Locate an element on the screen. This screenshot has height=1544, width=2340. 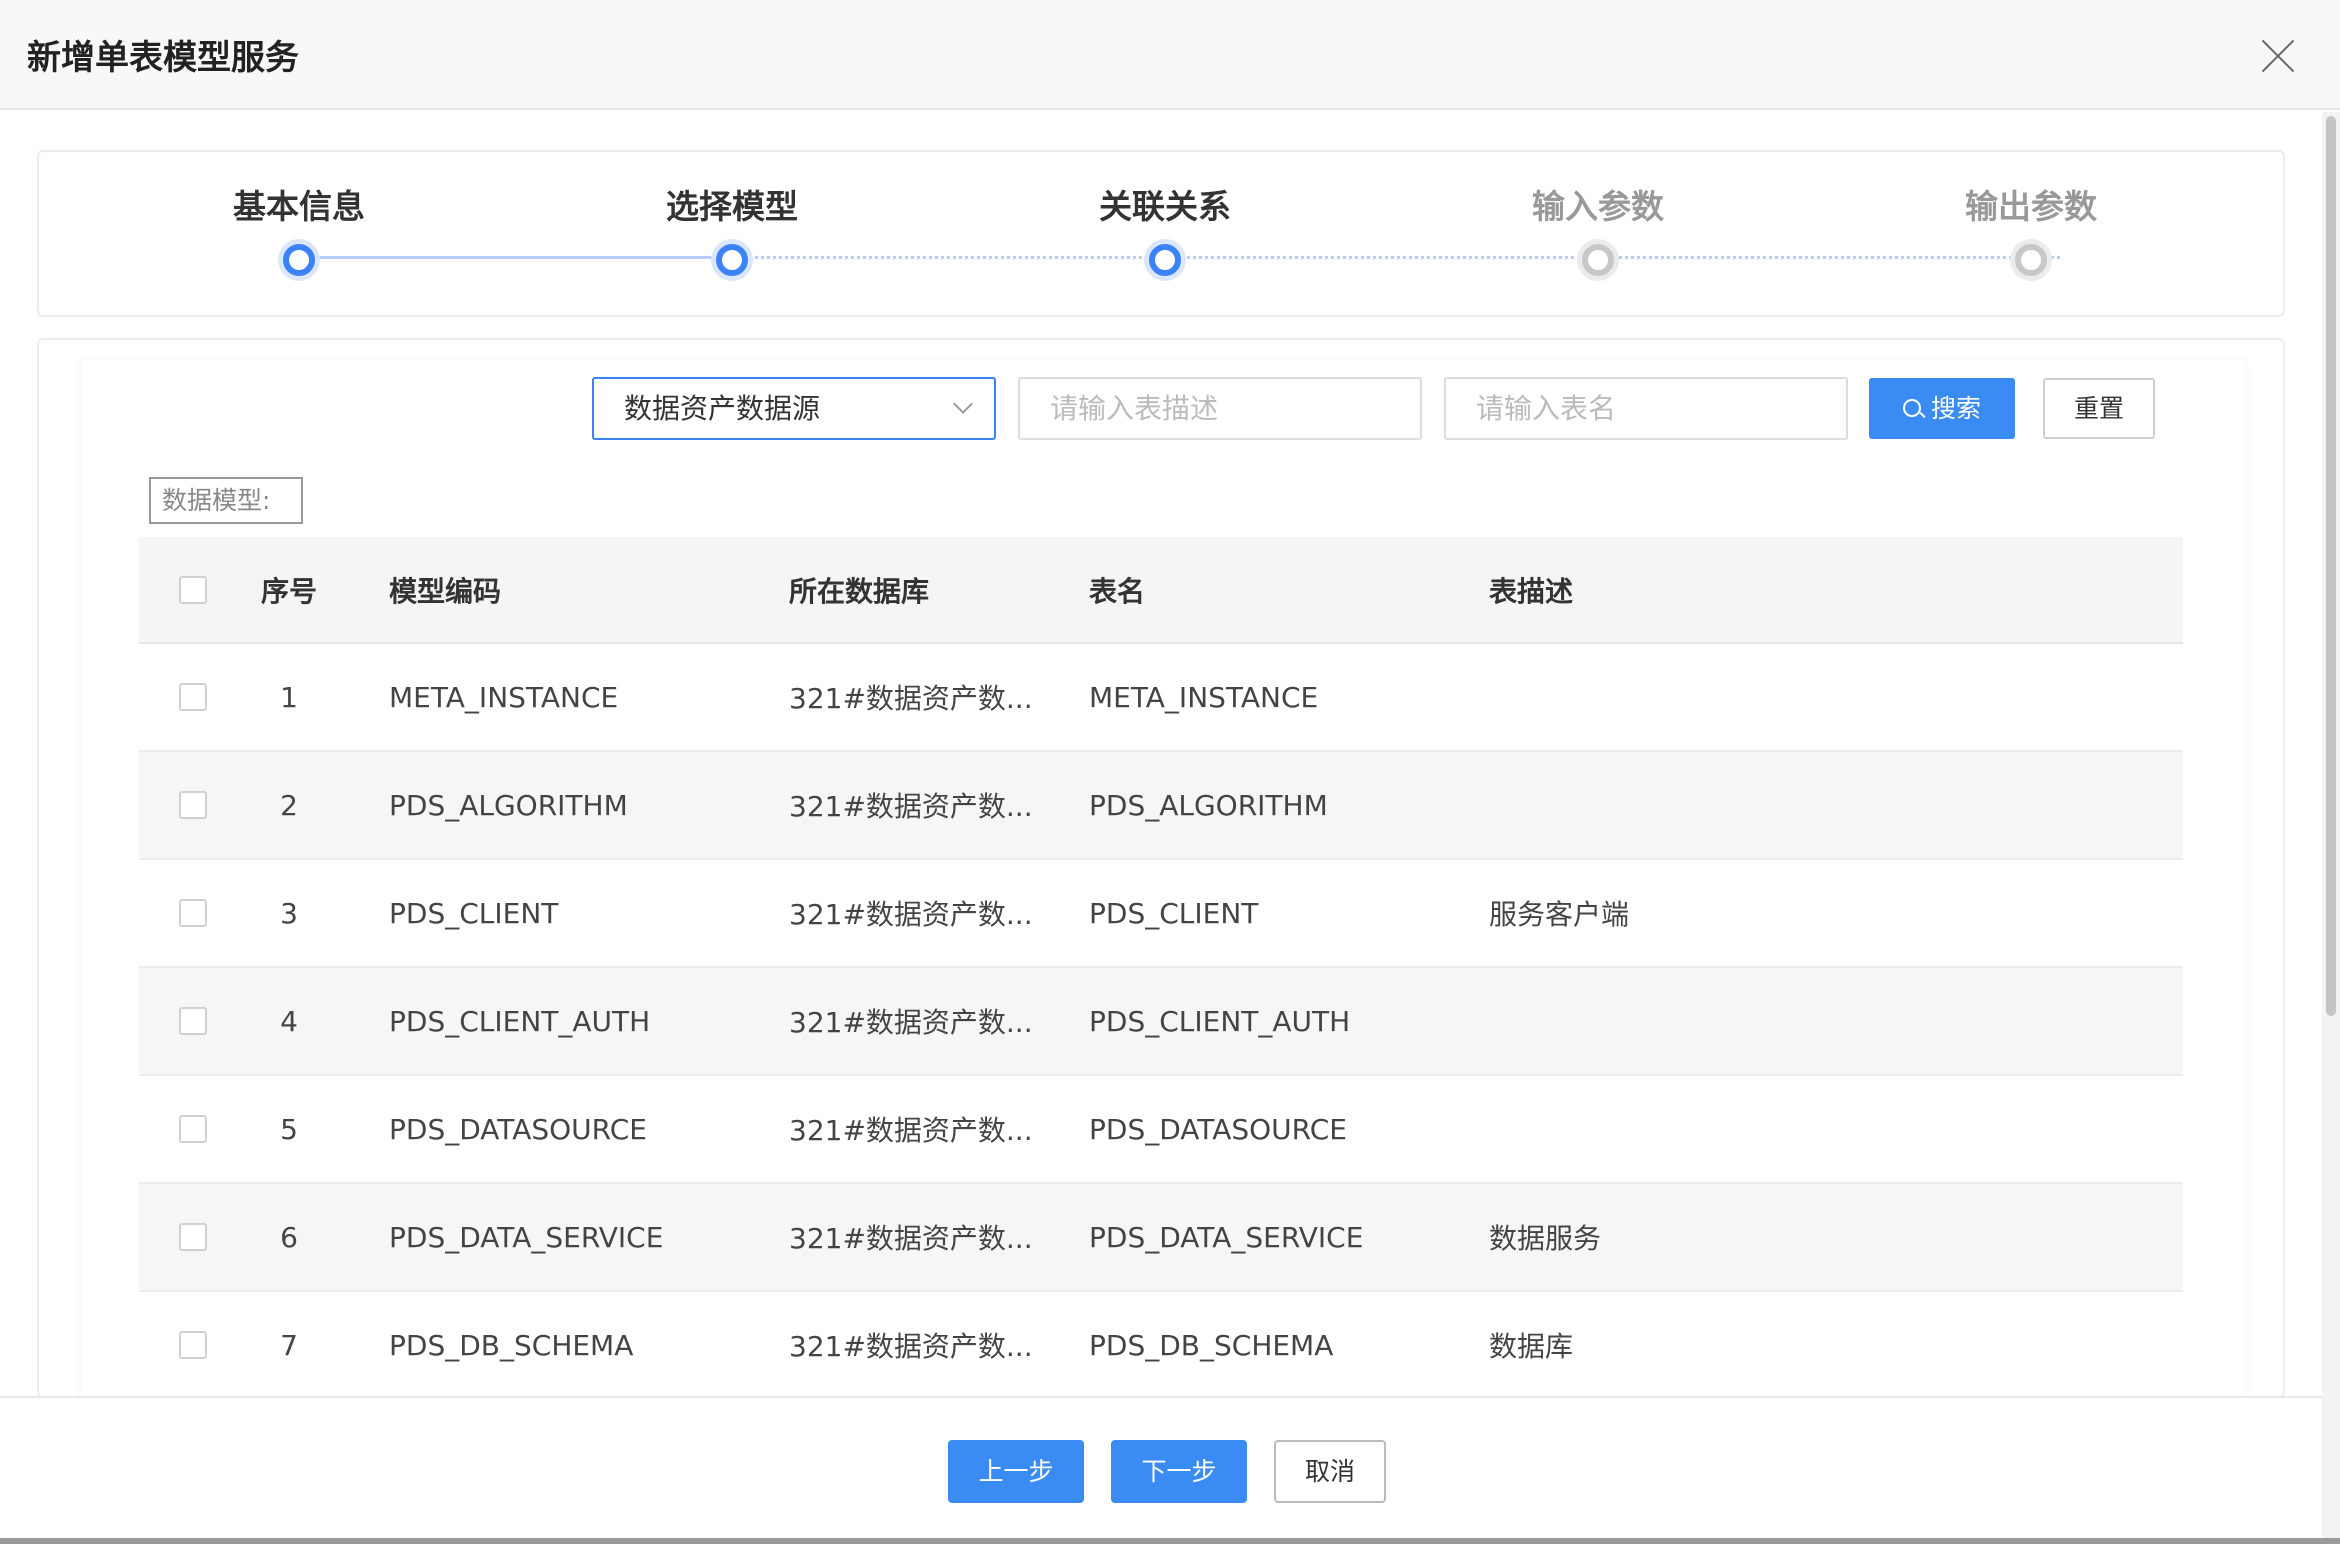
step-input-params: 输入参数 is located at coordinates (1598, 228).